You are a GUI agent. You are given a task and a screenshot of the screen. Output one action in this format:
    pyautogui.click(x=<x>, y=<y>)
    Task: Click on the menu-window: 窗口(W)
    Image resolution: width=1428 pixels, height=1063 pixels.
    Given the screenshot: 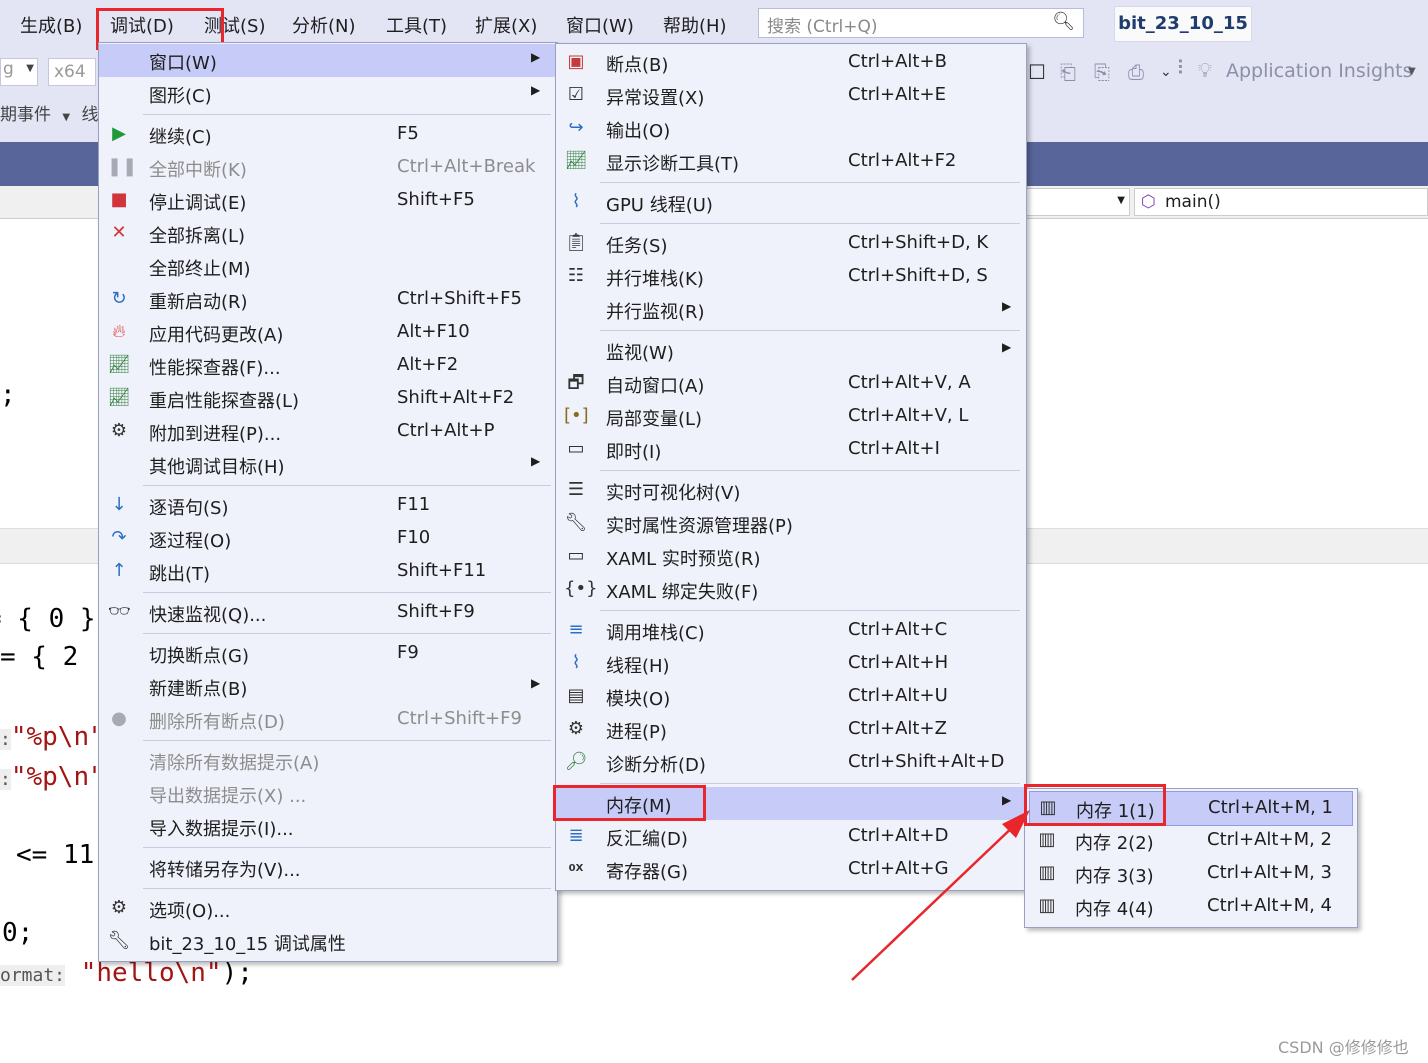 What is the action you would take?
    pyautogui.click(x=600, y=25)
    